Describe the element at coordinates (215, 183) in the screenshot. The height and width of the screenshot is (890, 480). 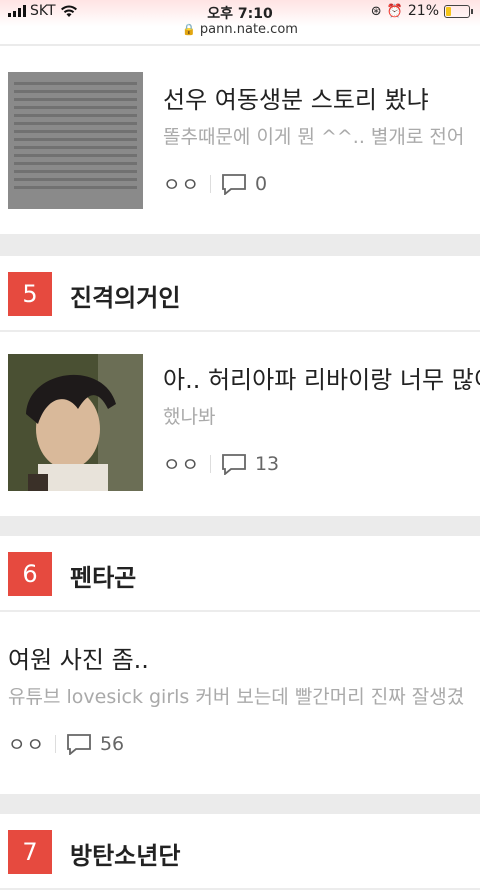
I see `post-meta: ㅇㅇ 0` at that location.